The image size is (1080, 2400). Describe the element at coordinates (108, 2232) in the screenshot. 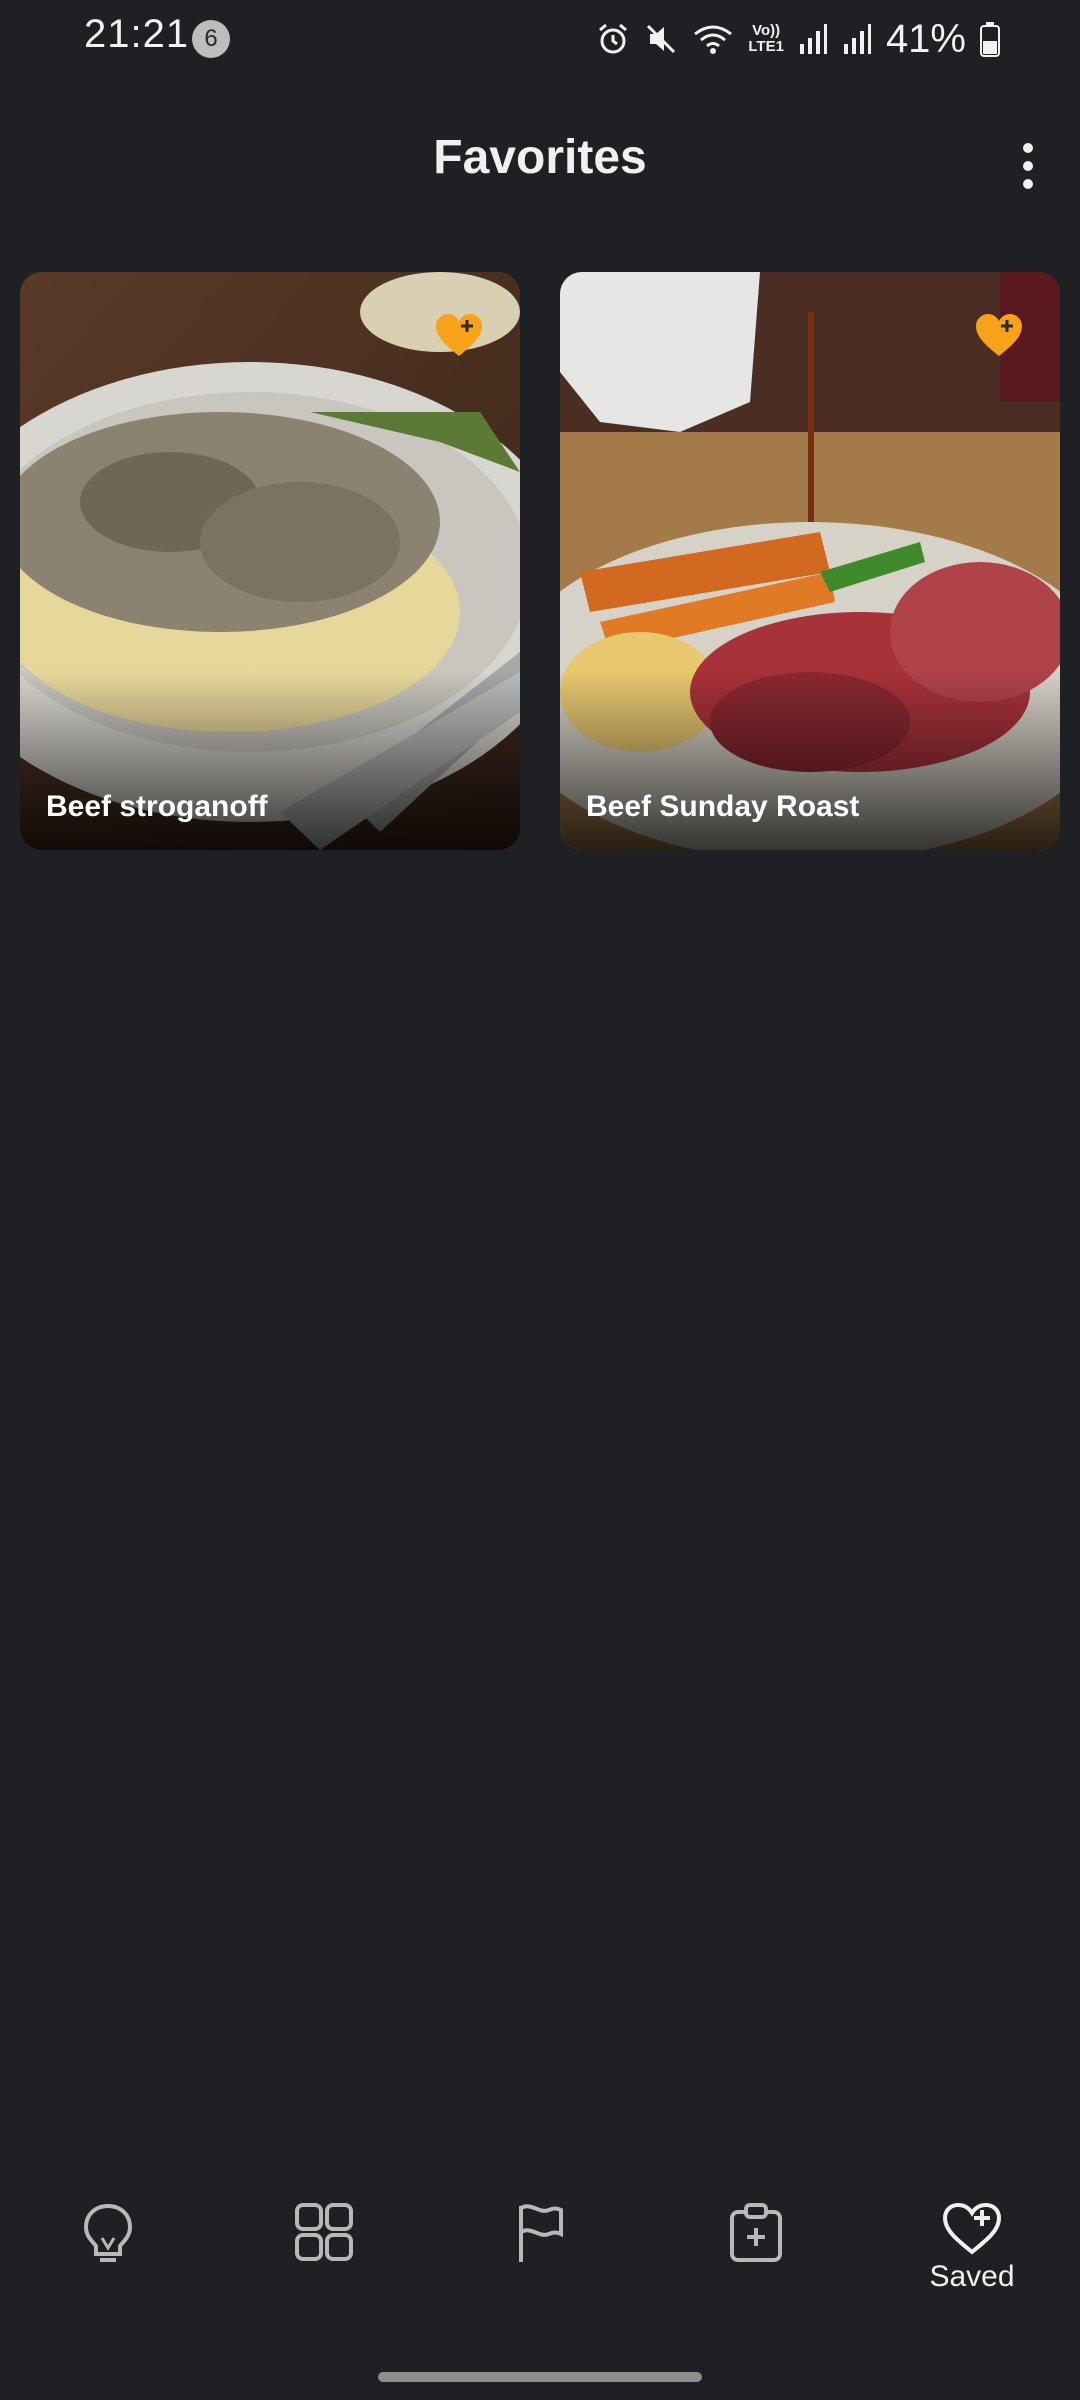

I see `lightbulb-icon` at that location.